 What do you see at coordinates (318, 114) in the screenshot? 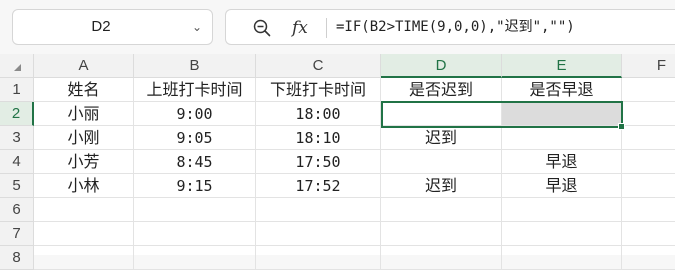
I see `cell-c2: 18:00` at bounding box center [318, 114].